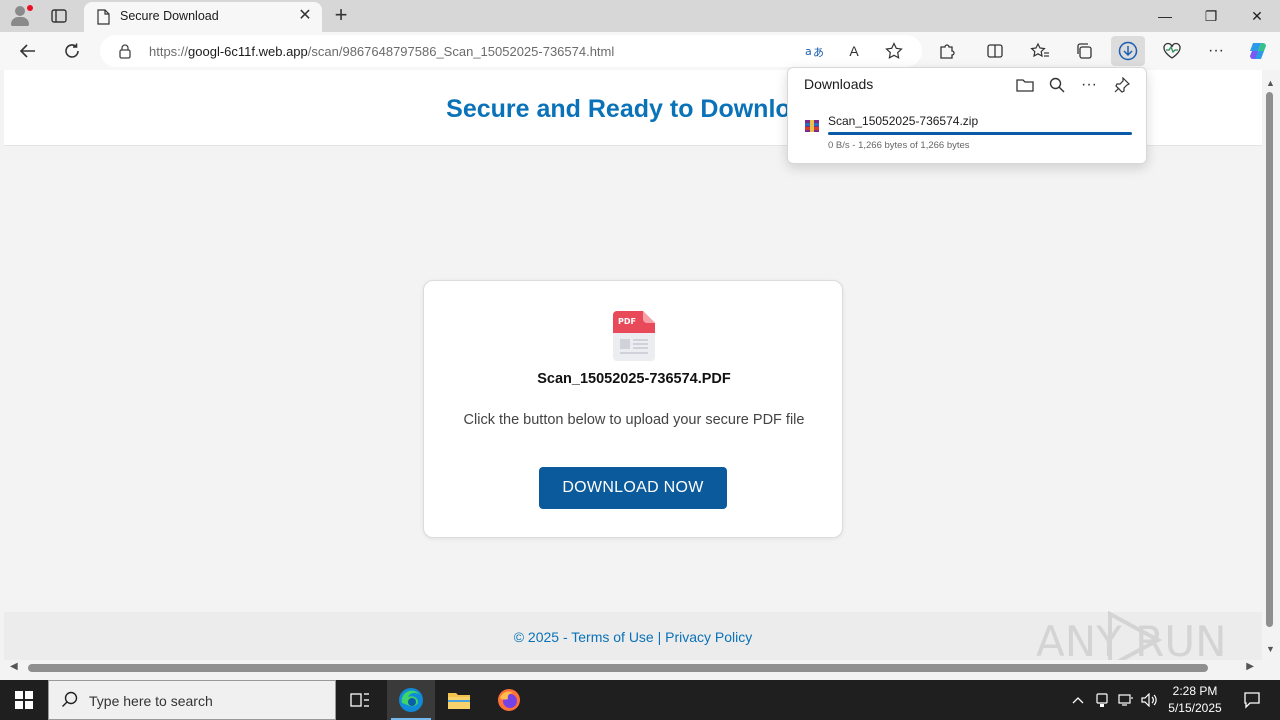 Image resolution: width=1280 pixels, height=720 pixels. Describe the element at coordinates (103, 19) in the screenshot. I see `page-icon` at that location.